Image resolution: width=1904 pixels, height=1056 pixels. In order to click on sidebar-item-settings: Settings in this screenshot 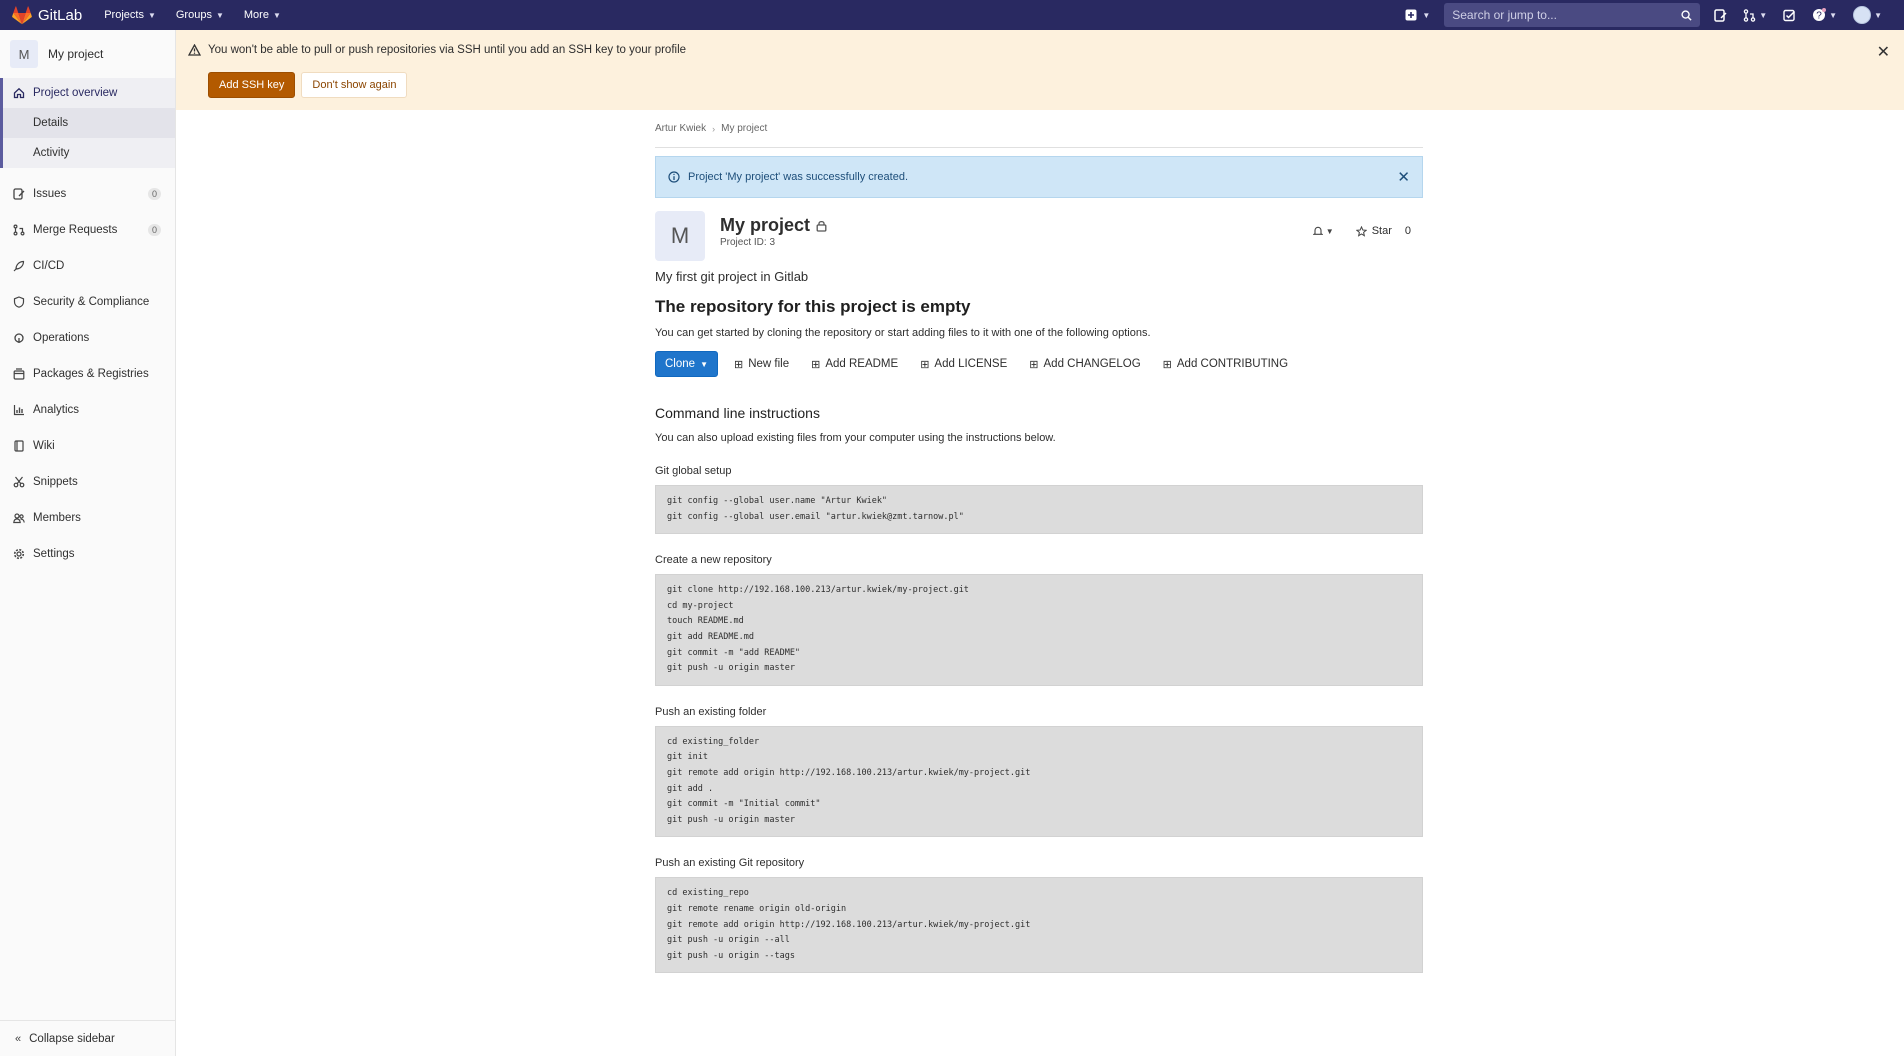, I will do `click(87, 554)`.